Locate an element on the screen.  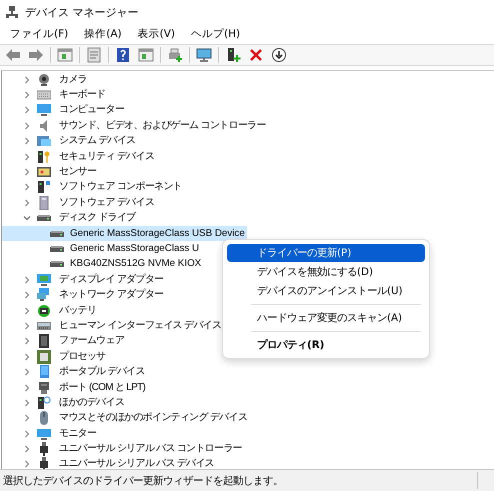
tree-item: マウスとそのほかのポインティング デバイス is located at coordinates (153, 418).